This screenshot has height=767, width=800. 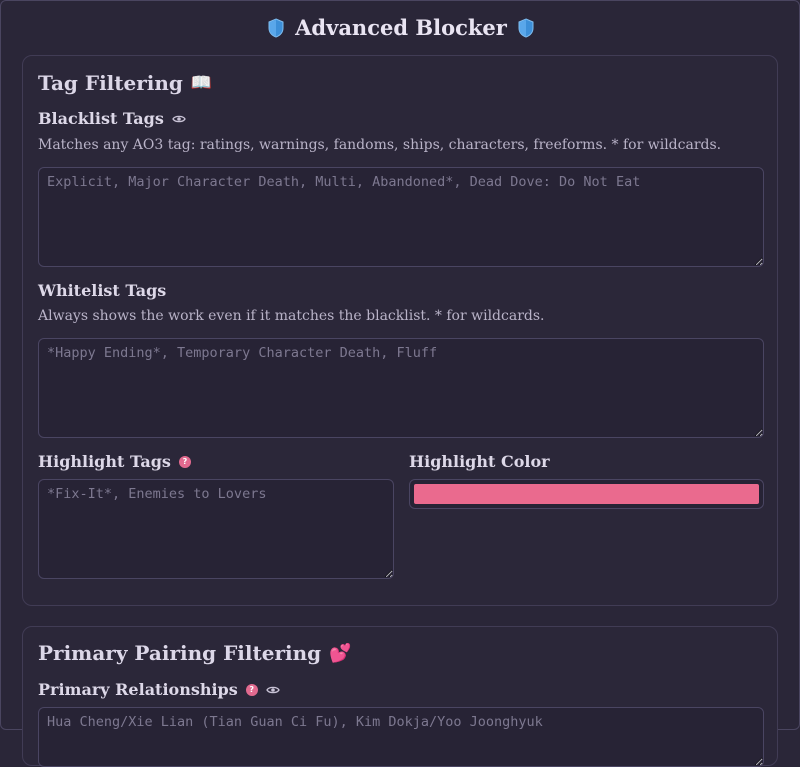 What do you see at coordinates (401, 388) in the screenshot?
I see `whitelist-input` at bounding box center [401, 388].